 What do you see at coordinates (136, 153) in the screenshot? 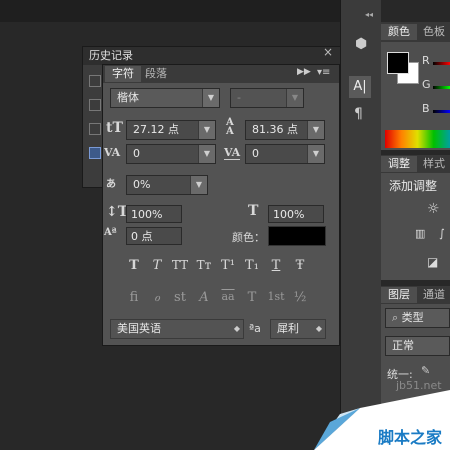
I see `kerning-value: 0` at bounding box center [136, 153].